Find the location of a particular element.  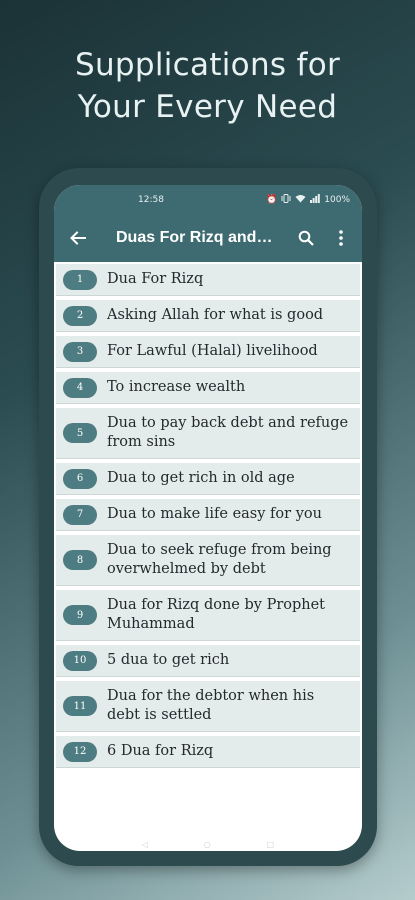

item-label: Dua for Rizq done by Prophet Muhammad is located at coordinates (216, 614).